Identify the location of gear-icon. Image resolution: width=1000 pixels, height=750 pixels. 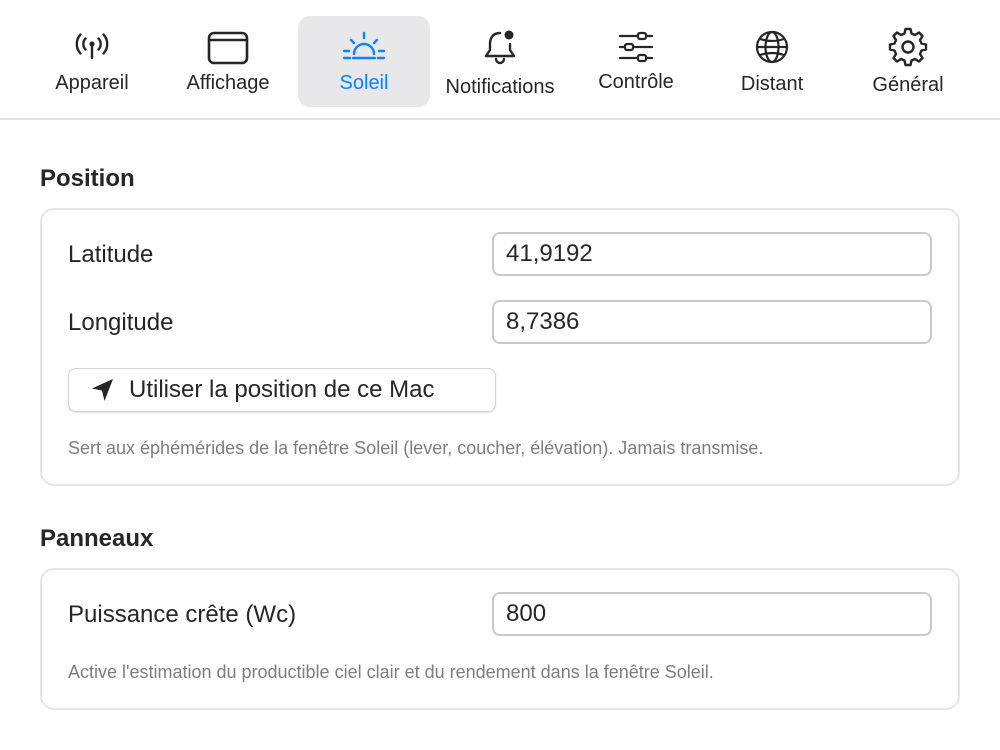
(908, 47).